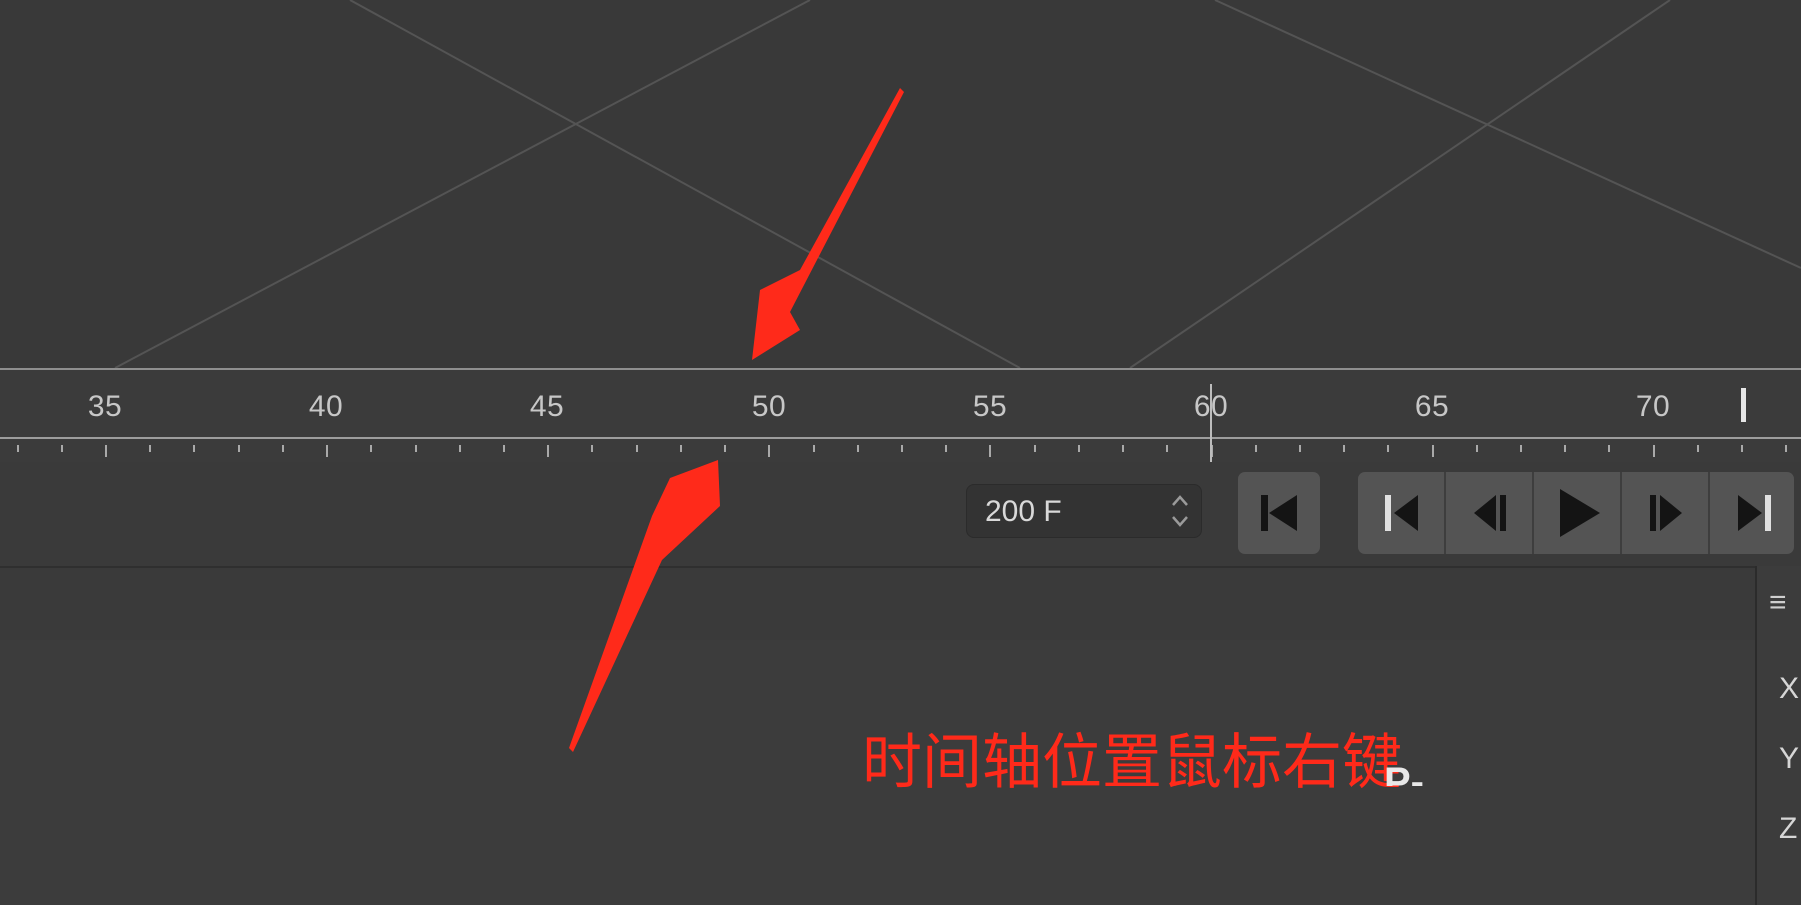 This screenshot has width=1801, height=905. Describe the element at coordinates (1653, 406) in the screenshot. I see `tick-label: 70` at that location.